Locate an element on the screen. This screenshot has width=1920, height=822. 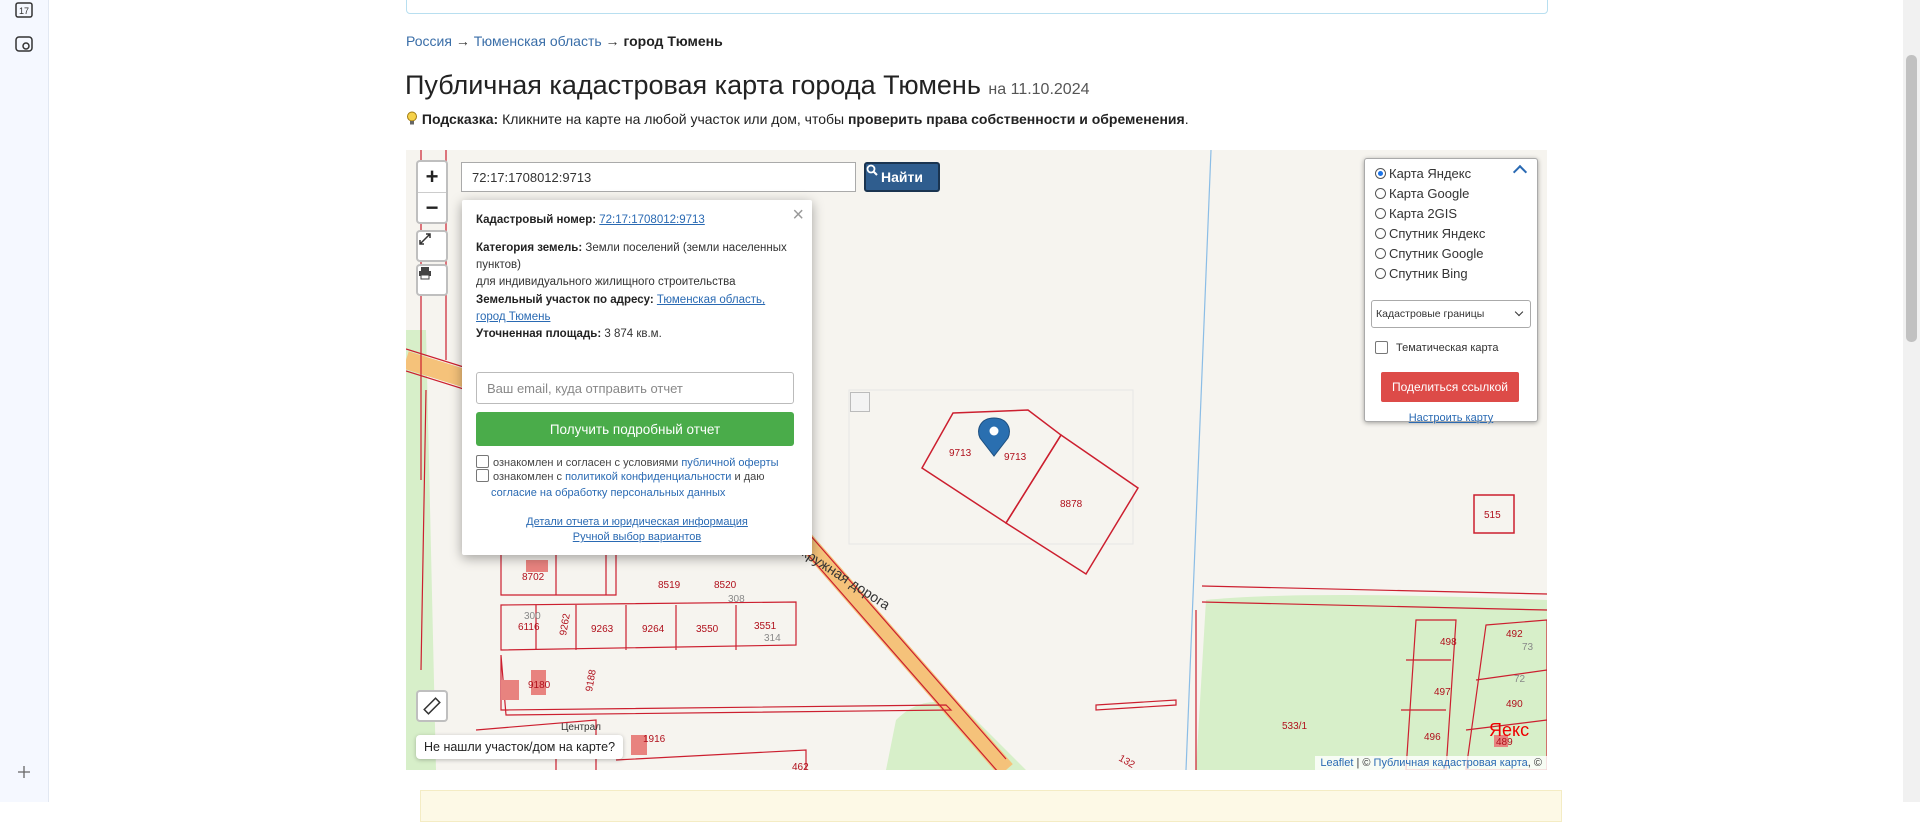
breadcrumb-city: город Тюмень is located at coordinates (673, 41).